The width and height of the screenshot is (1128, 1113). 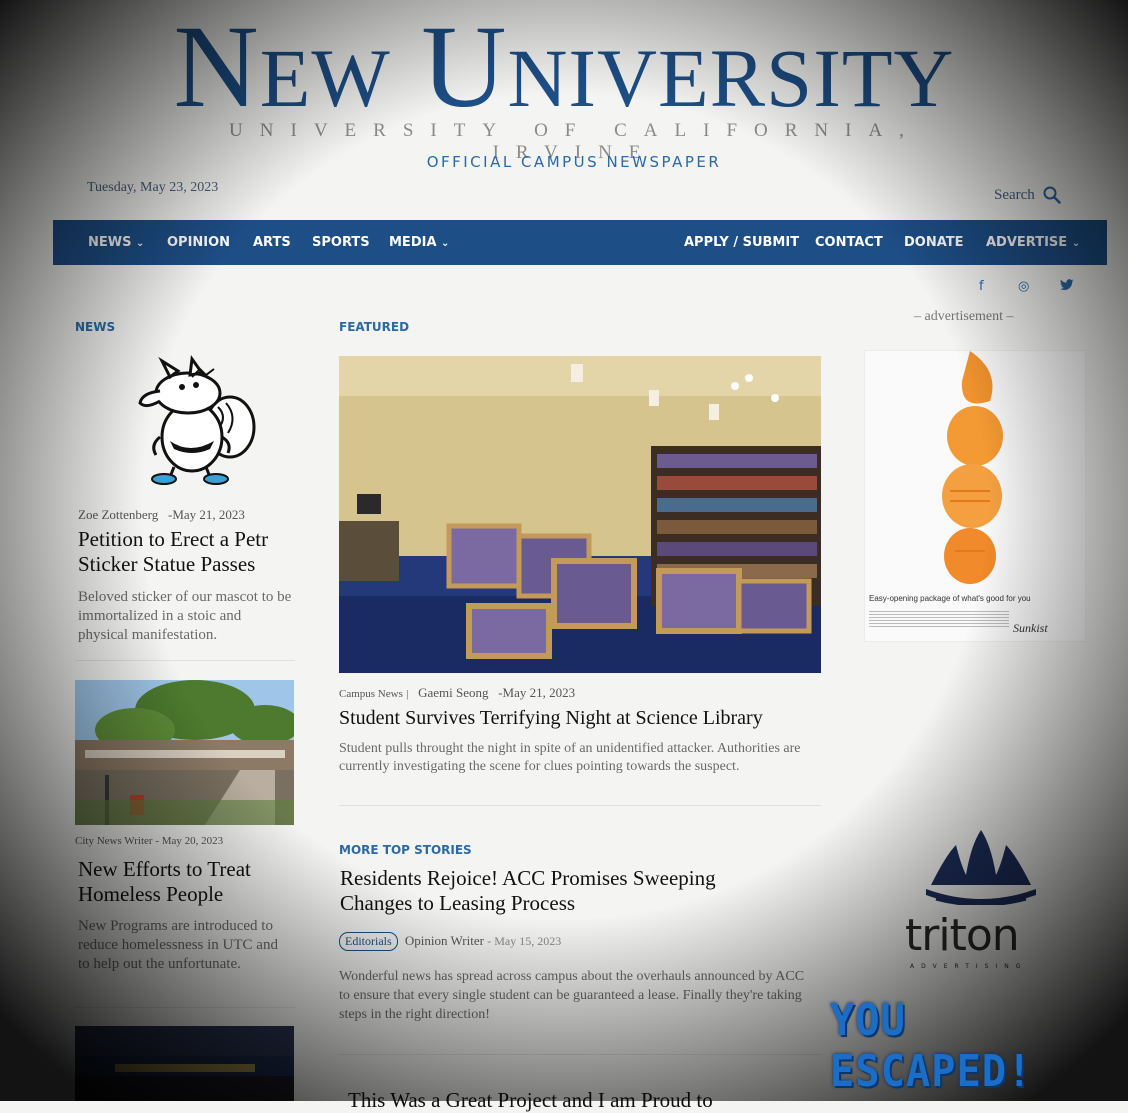 I want to click on search-button: Search, so click(x=1027, y=195).